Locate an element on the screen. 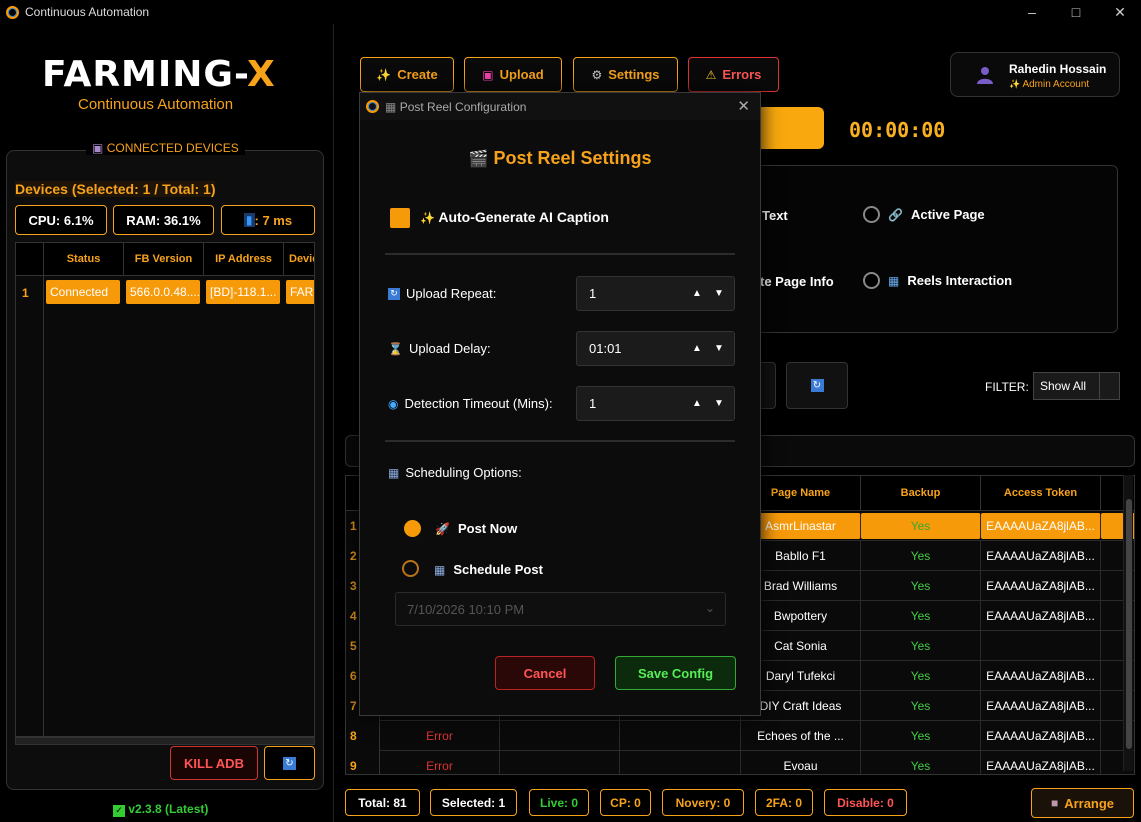 The width and height of the screenshot is (1141, 822). maximize-button: □ is located at coordinates (1076, 12).